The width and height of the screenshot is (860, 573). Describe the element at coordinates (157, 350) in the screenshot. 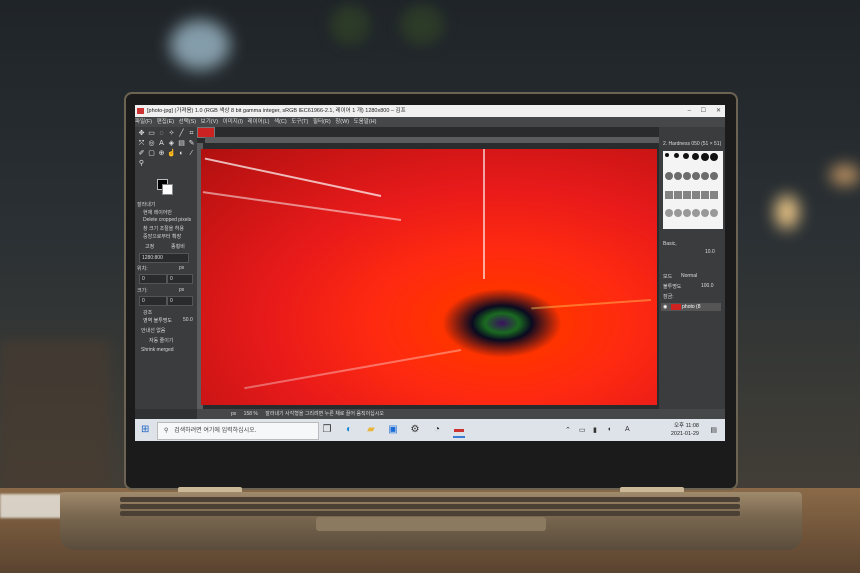

I see `shrink-merged-option: Shrink merged` at that location.